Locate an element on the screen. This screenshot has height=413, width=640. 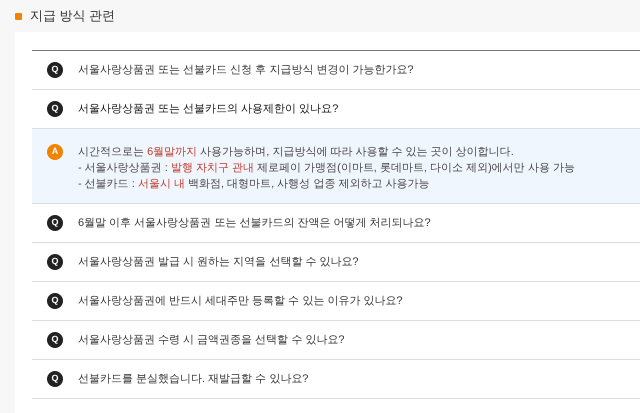
answer-badge: A is located at coordinates (55, 152).